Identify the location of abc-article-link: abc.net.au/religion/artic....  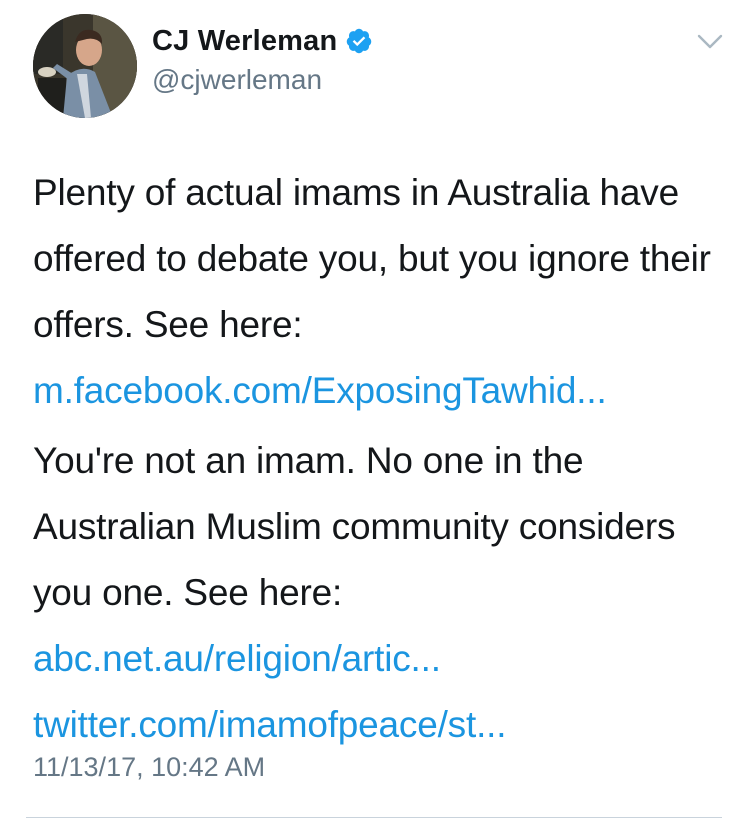
(237, 658).